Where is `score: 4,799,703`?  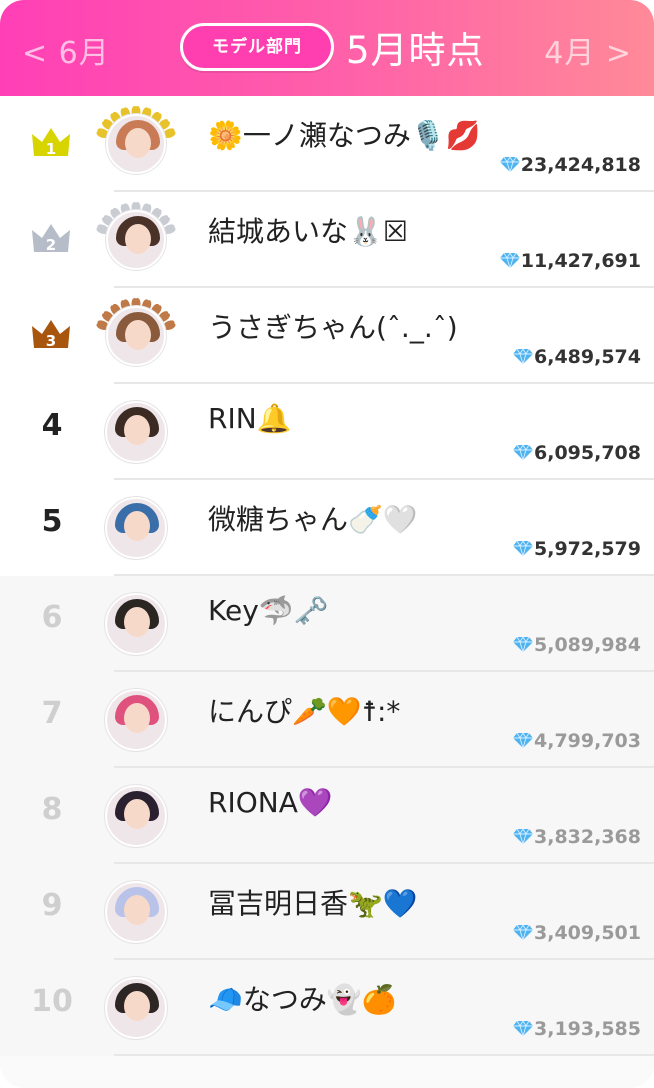
score: 4,799,703 is located at coordinates (577, 741).